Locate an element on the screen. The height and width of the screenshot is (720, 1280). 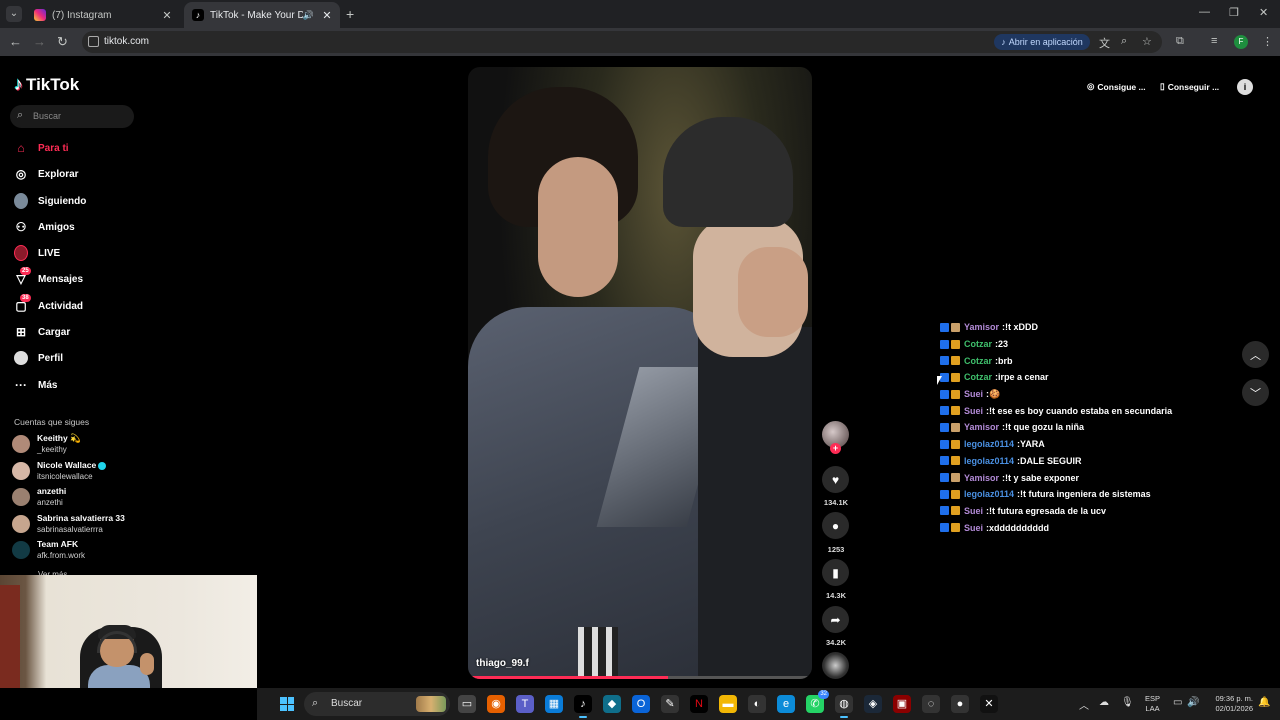
following-account: Nicole Wallace itsnicolewallace is located at coordinates (59, 471).